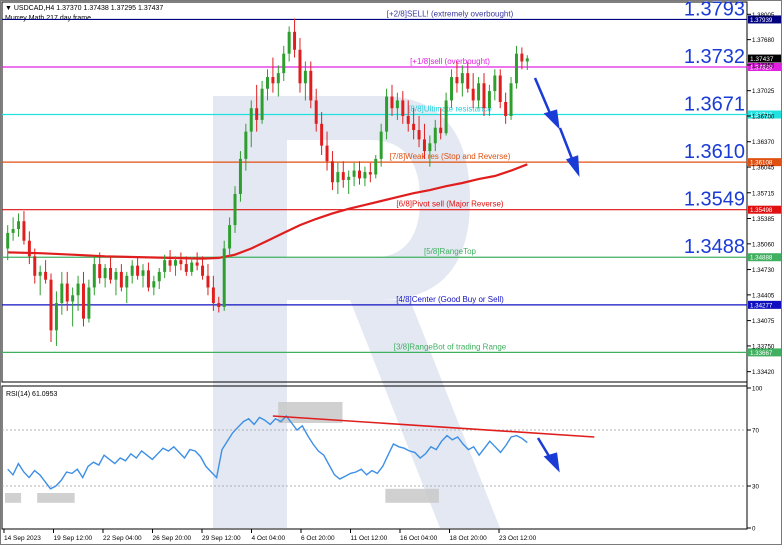 The height and width of the screenshot is (550, 782). Describe the element at coordinates (369, 538) in the screenshot. I see `time-tick-label: 11 Oct 12:00` at that location.